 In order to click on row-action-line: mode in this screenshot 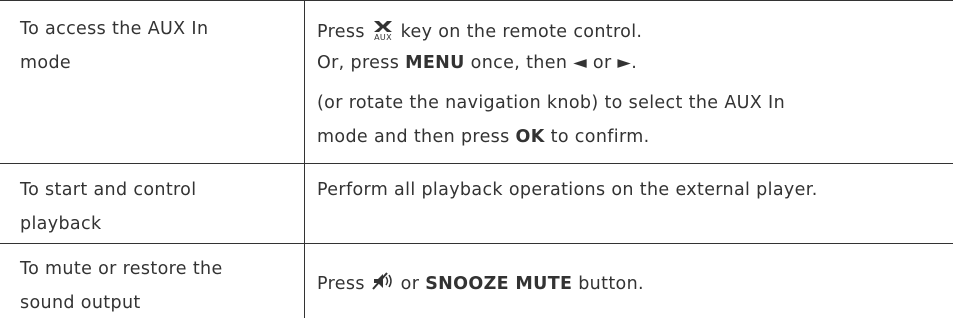, I will do `click(46, 63)`.